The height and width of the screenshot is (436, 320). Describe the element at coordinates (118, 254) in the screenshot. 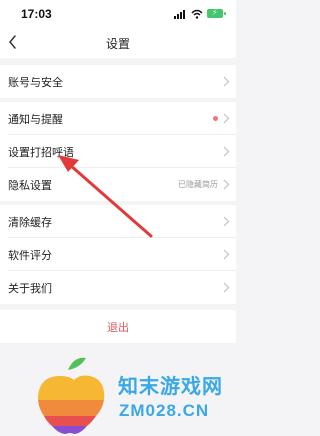

I see `row-rate-app: 软件评分` at that location.